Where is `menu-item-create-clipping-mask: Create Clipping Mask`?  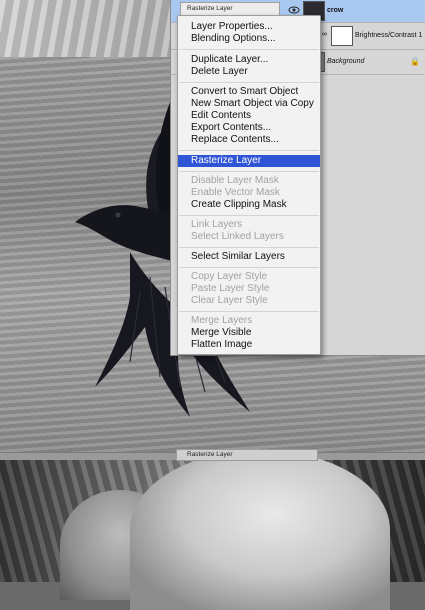 menu-item-create-clipping-mask: Create Clipping Mask is located at coordinates (249, 205).